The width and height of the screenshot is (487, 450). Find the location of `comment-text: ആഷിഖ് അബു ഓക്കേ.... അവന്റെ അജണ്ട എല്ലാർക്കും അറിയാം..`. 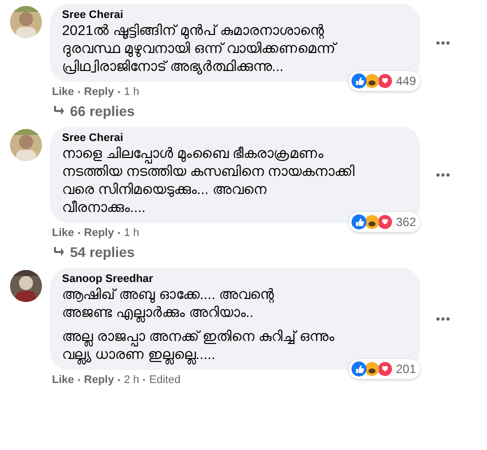

comment-text: ആഷിഖ് അബു ഓക്കേ.... അവന്റെ അജണ്ട എല്ലാർക്കും അറിയാം.. is located at coordinates (235, 303).